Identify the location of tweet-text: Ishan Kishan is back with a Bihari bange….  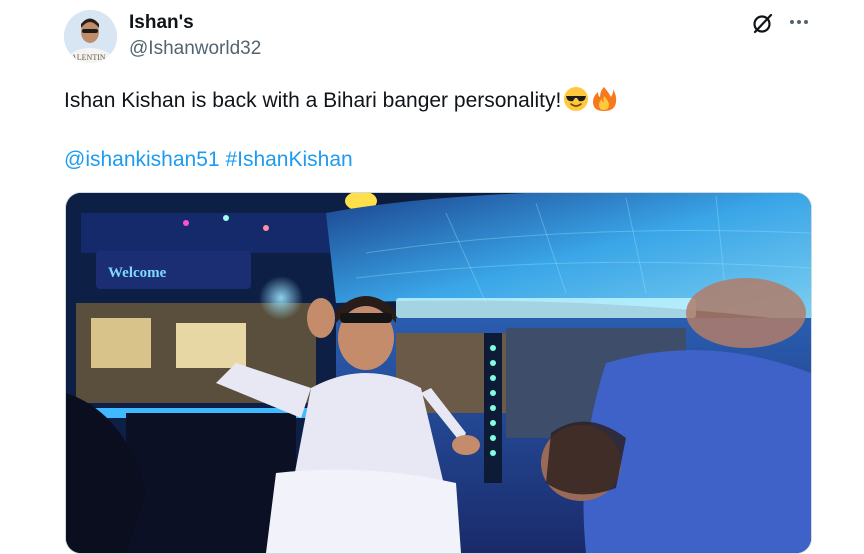
(340, 102).